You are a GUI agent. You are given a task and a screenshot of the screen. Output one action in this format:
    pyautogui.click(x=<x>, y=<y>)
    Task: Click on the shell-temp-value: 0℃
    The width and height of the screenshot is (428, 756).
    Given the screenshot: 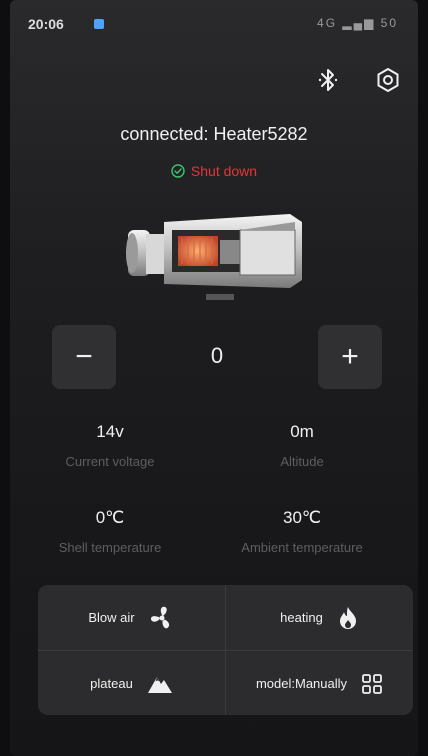 What is the action you would take?
    pyautogui.click(x=110, y=517)
    